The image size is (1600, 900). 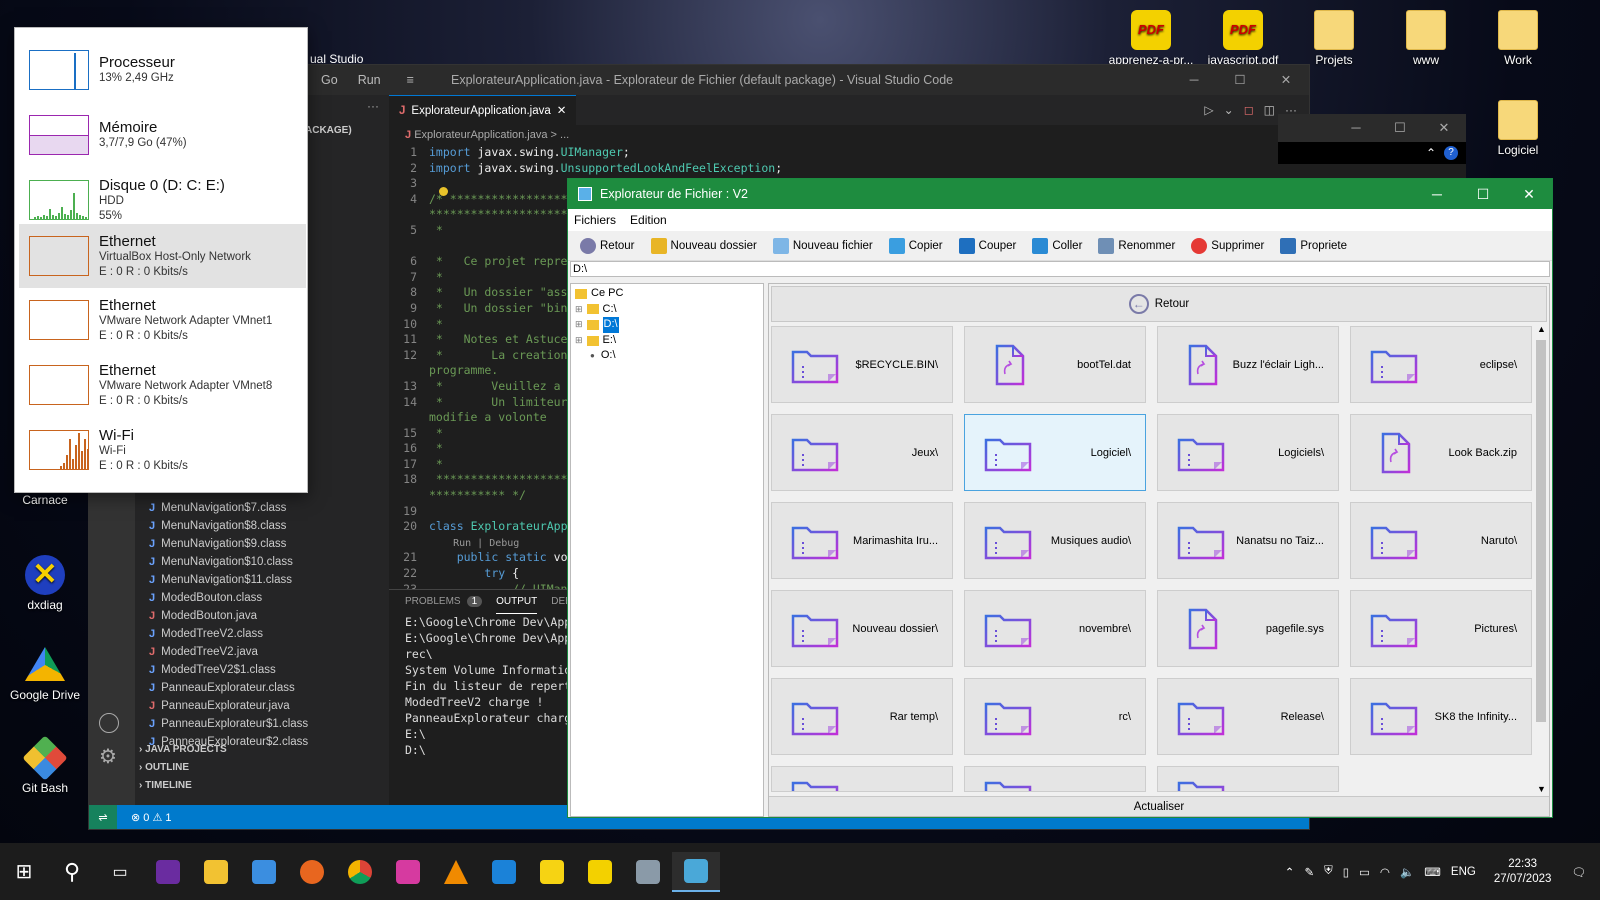 I want to click on taskbar-store, so click(x=264, y=872).